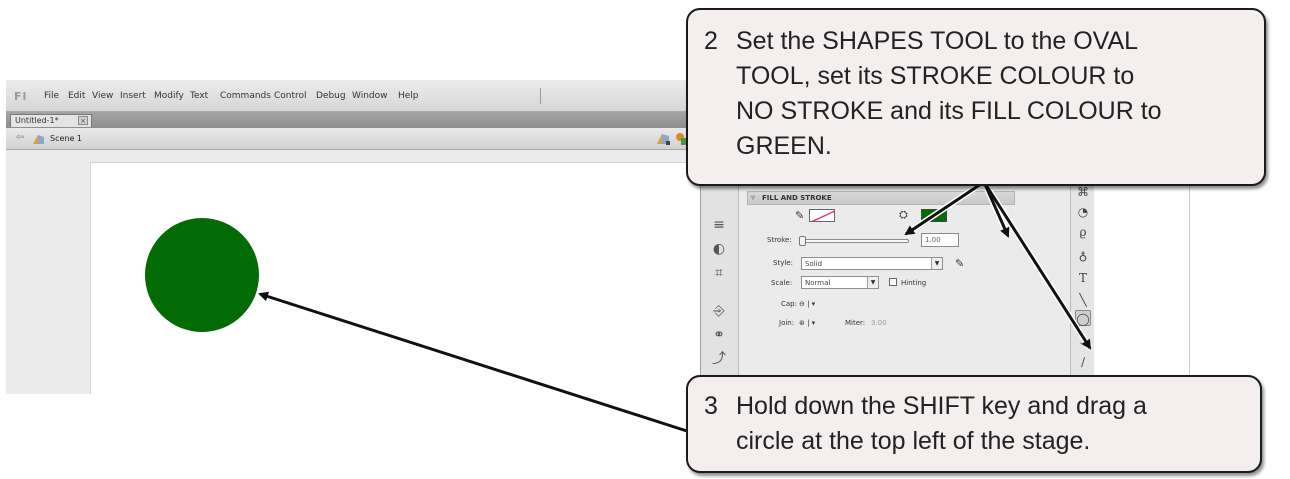 Image resolution: width=1290 pixels, height=479 pixels. I want to click on fill-color-swatch, so click(934, 215).